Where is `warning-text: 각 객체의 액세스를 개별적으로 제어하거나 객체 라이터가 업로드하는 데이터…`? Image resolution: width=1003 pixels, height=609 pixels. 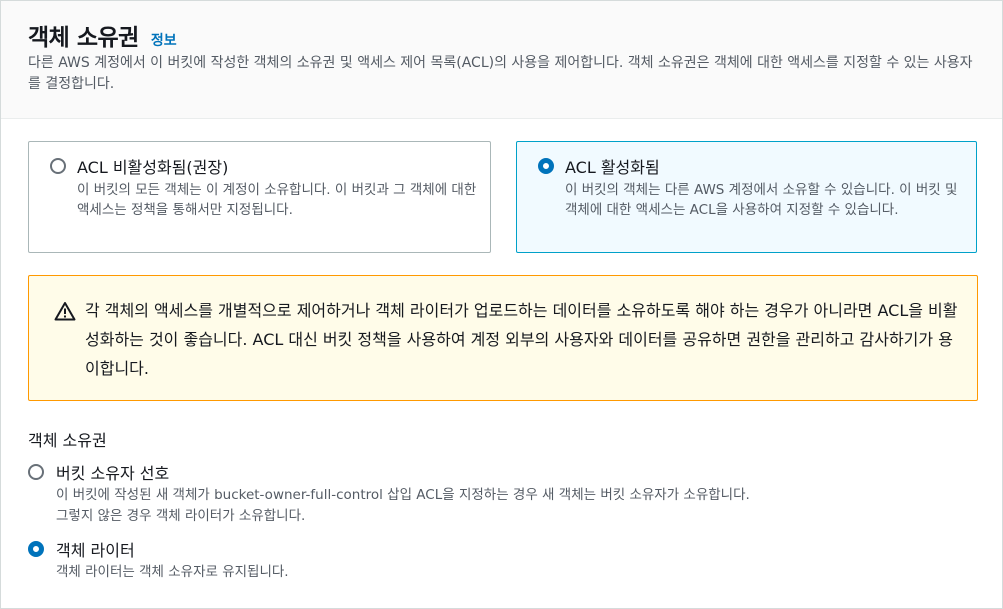 warning-text: 각 객체의 액세스를 개별적으로 제어하거나 객체 라이터가 업로드하는 데이터… is located at coordinates (521, 339).